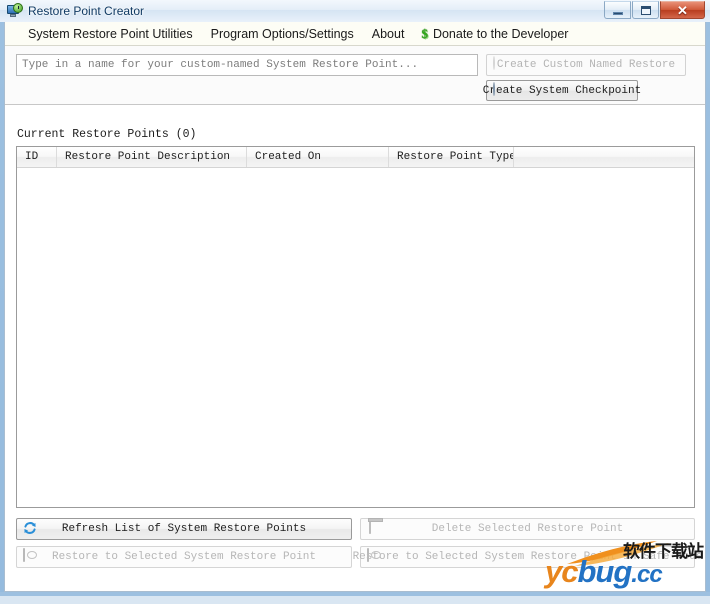 The width and height of the screenshot is (710, 604). I want to click on refresh-list-label: Refresh List of System Restore Points, so click(184, 529).